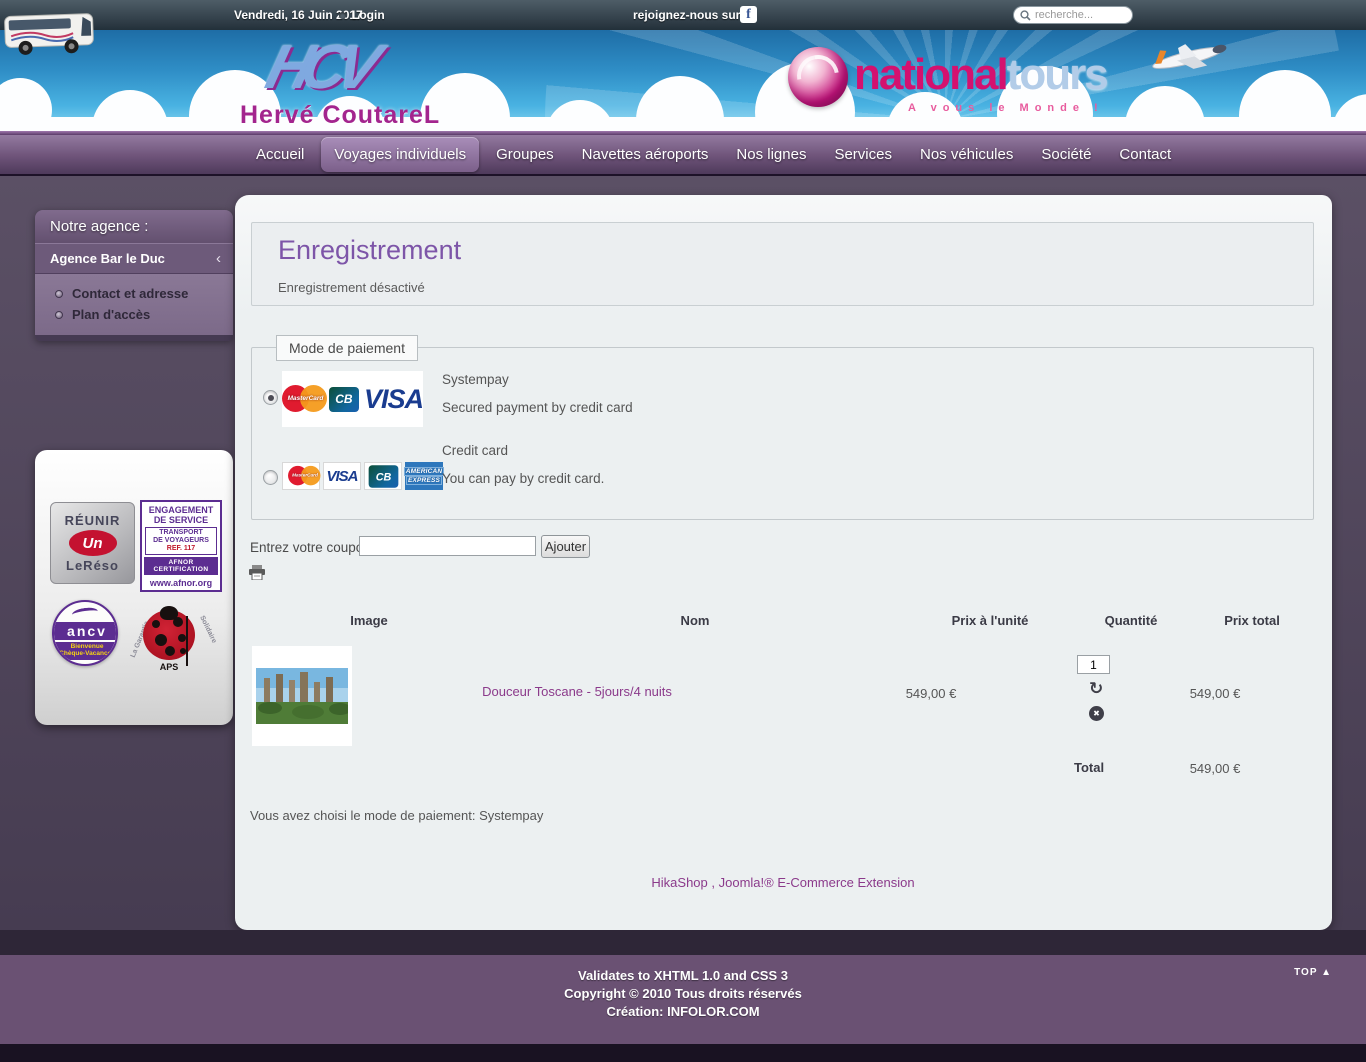  Describe the element at coordinates (683, 124) in the screenshot. I see `cloud-band` at that location.